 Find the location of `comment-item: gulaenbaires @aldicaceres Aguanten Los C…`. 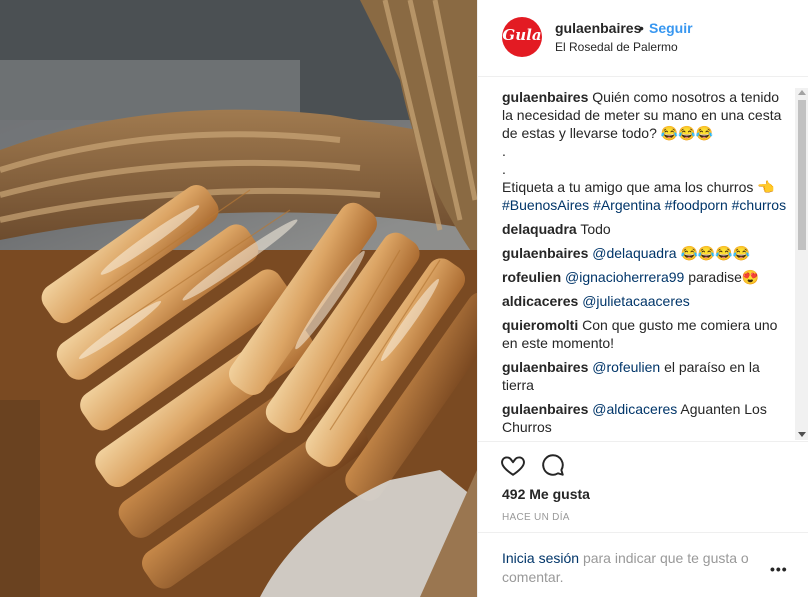

comment-item: gulaenbaires @aldicaceres Aguanten Los C… is located at coordinates (647, 418).